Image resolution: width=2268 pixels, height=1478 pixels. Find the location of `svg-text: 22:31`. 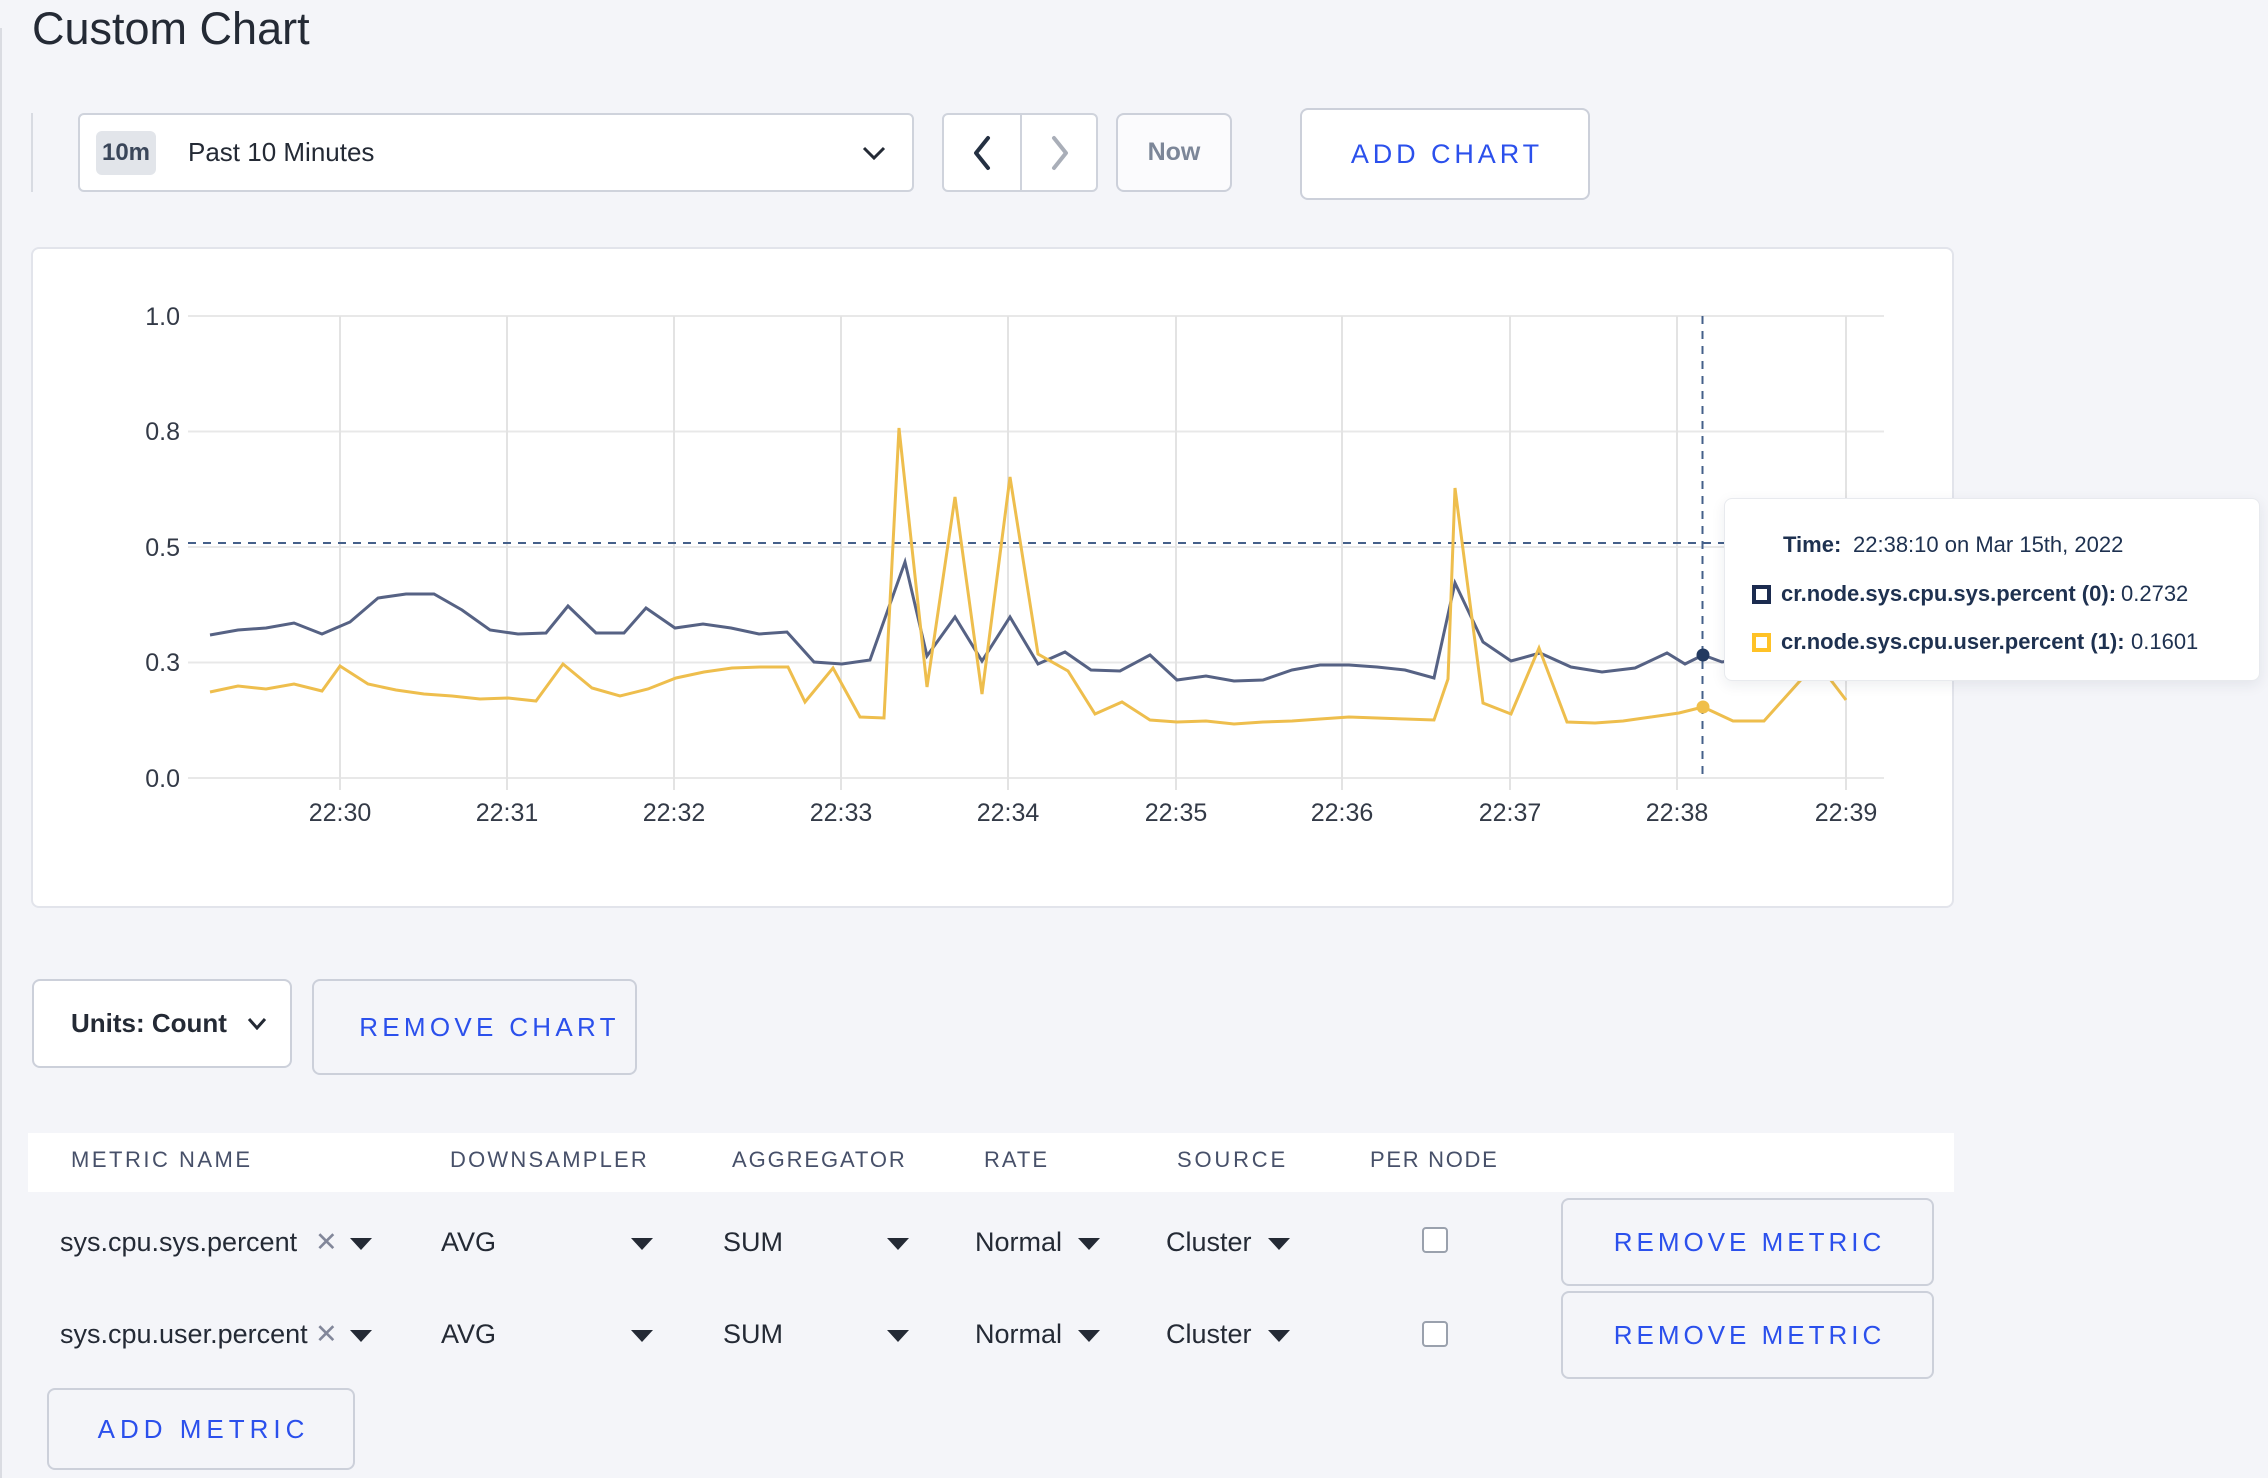

svg-text: 22:31 is located at coordinates (507, 813).